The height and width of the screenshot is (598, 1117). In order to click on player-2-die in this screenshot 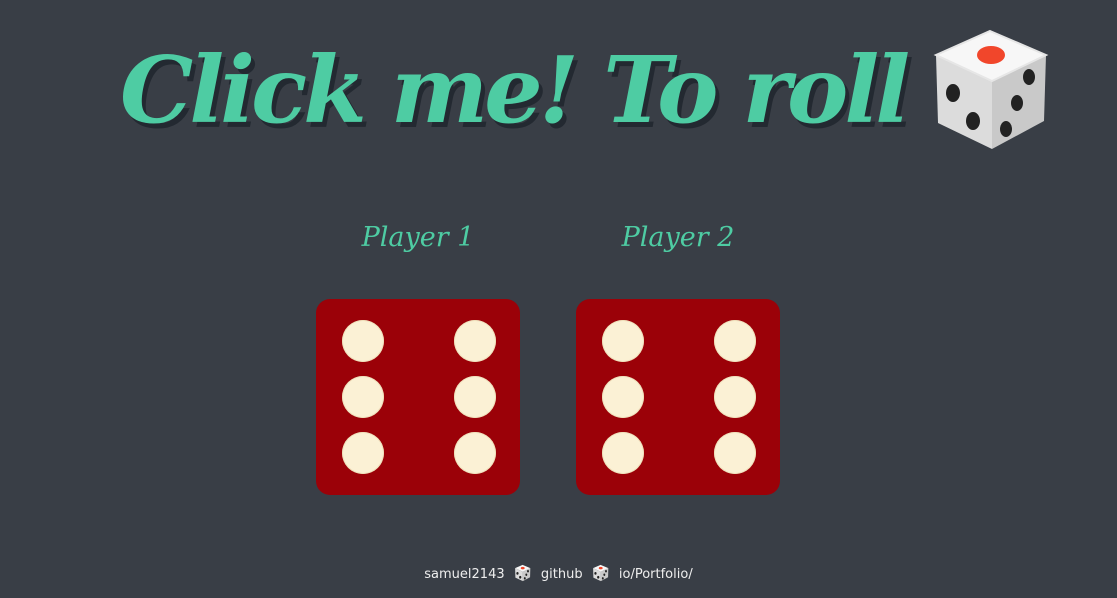, I will do `click(678, 397)`.